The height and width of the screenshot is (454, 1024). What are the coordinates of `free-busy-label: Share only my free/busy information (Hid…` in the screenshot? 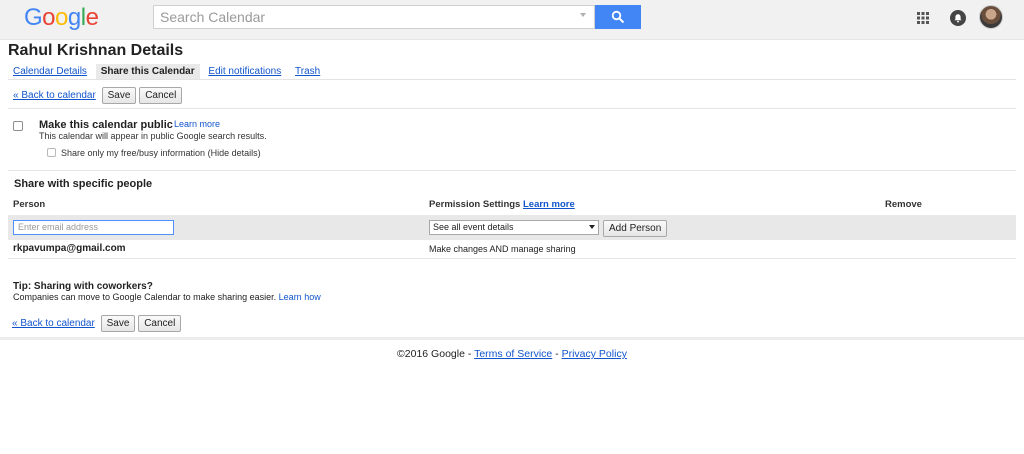 It's located at (161, 153).